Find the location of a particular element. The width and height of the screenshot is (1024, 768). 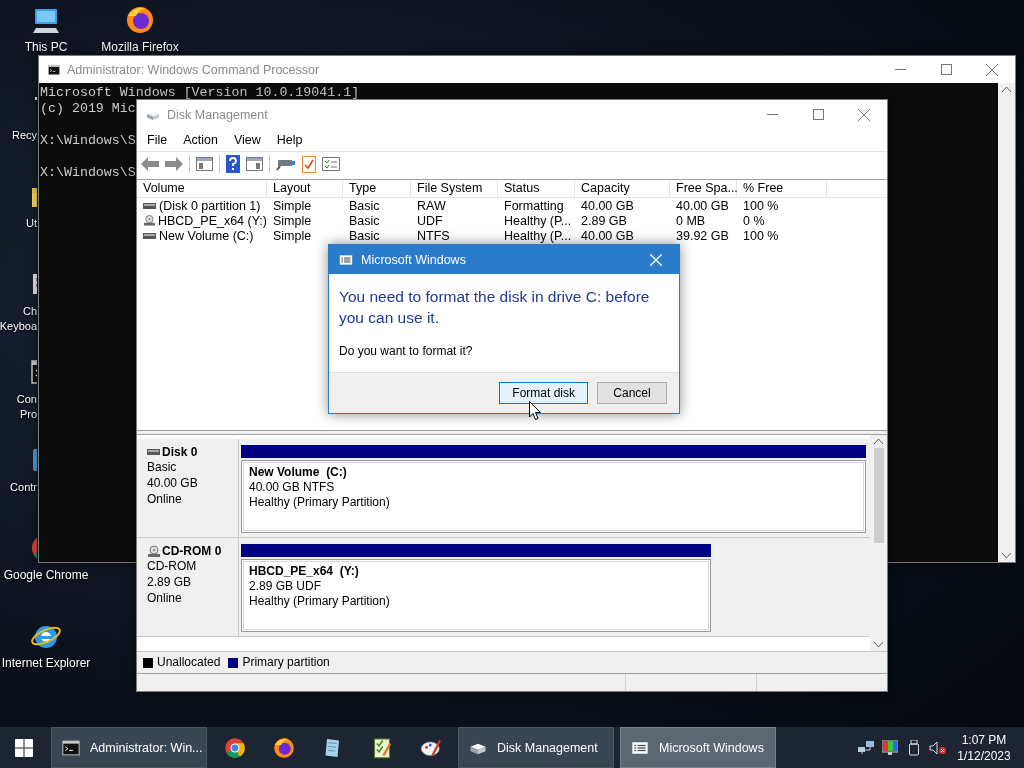

desktop-icon-label: Internet Explorer is located at coordinates (46, 663).